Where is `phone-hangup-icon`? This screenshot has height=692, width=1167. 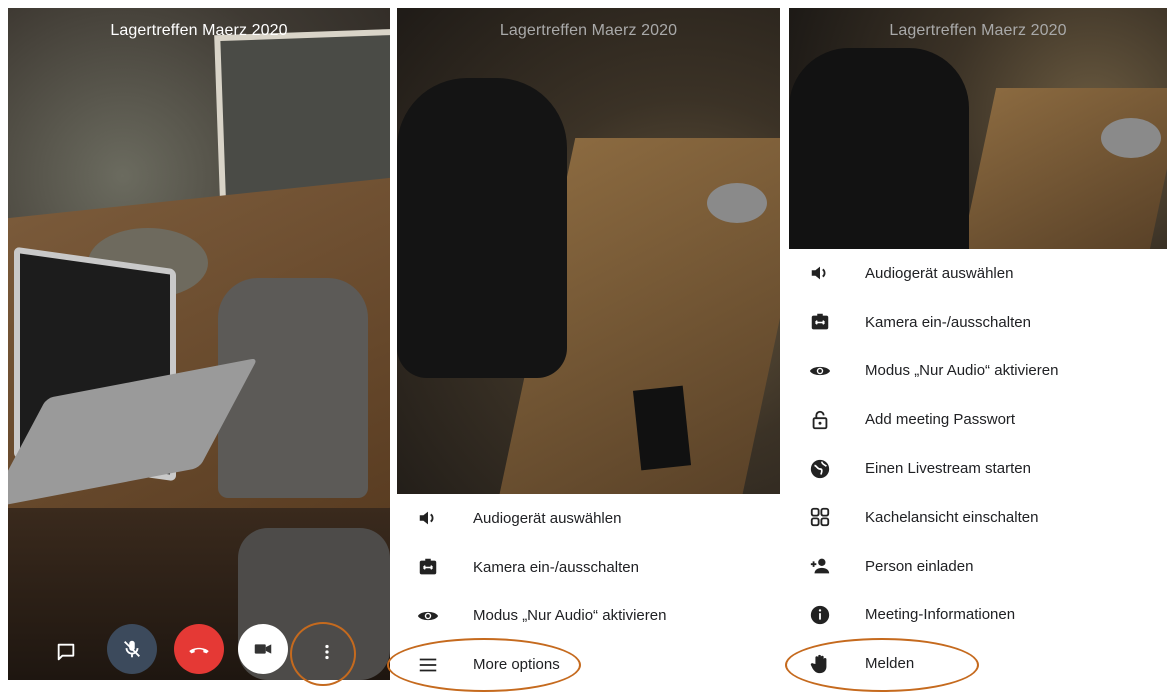
phone-hangup-icon is located at coordinates (199, 650).